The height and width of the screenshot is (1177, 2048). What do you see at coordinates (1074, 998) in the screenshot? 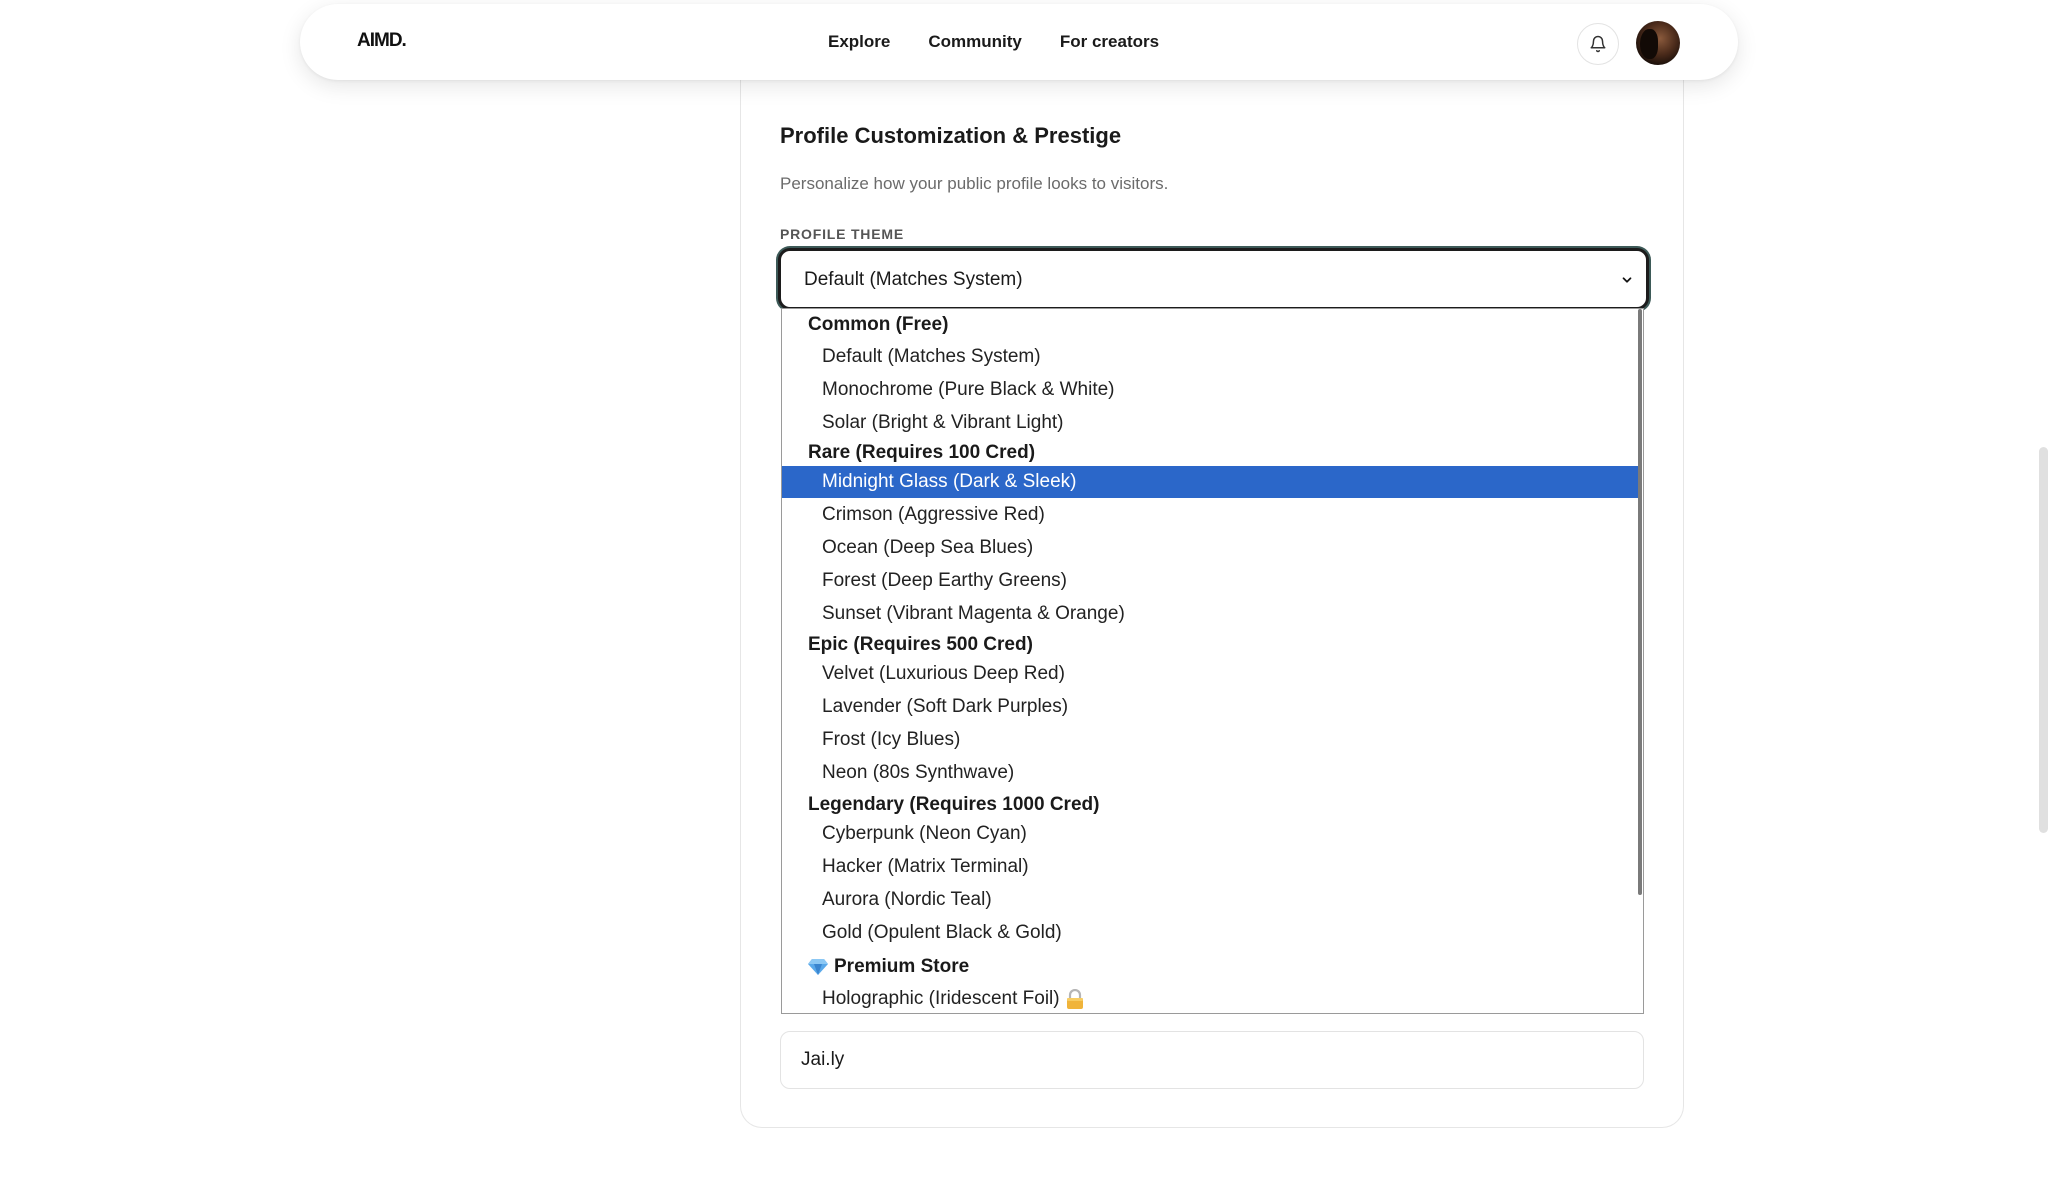
I see `lock-icon` at bounding box center [1074, 998].